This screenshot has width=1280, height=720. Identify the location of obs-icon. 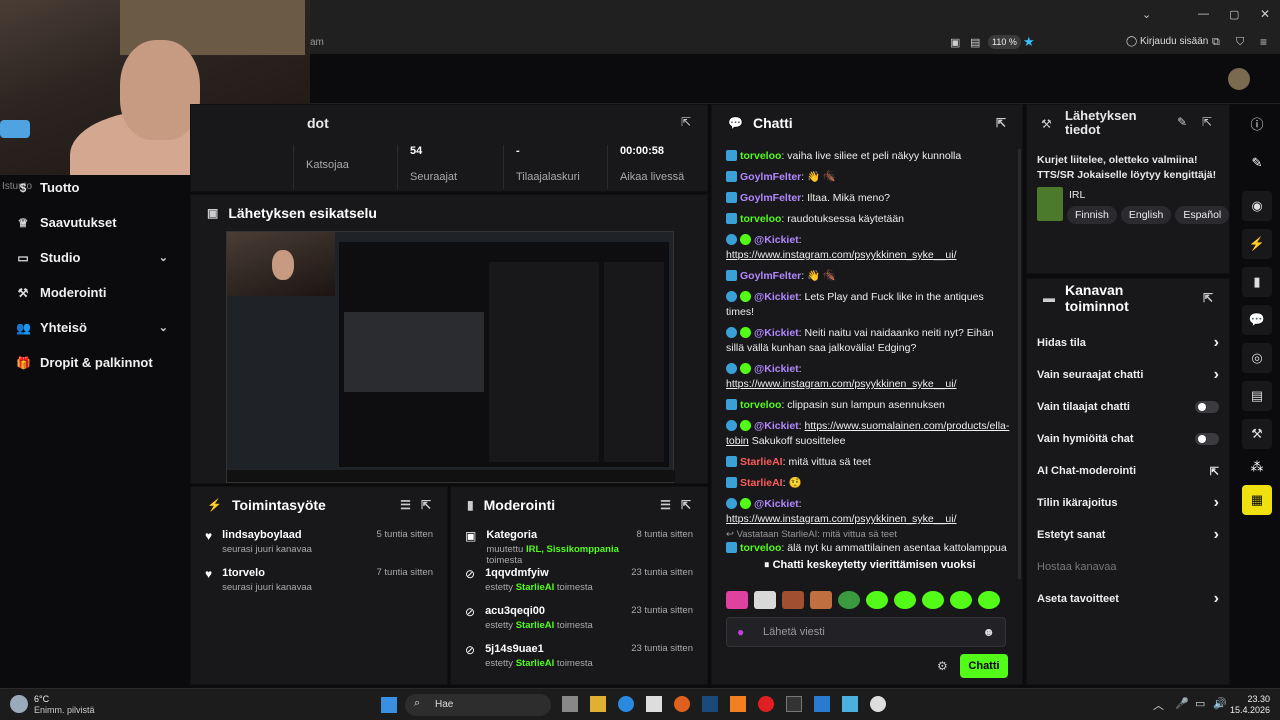
(878, 704).